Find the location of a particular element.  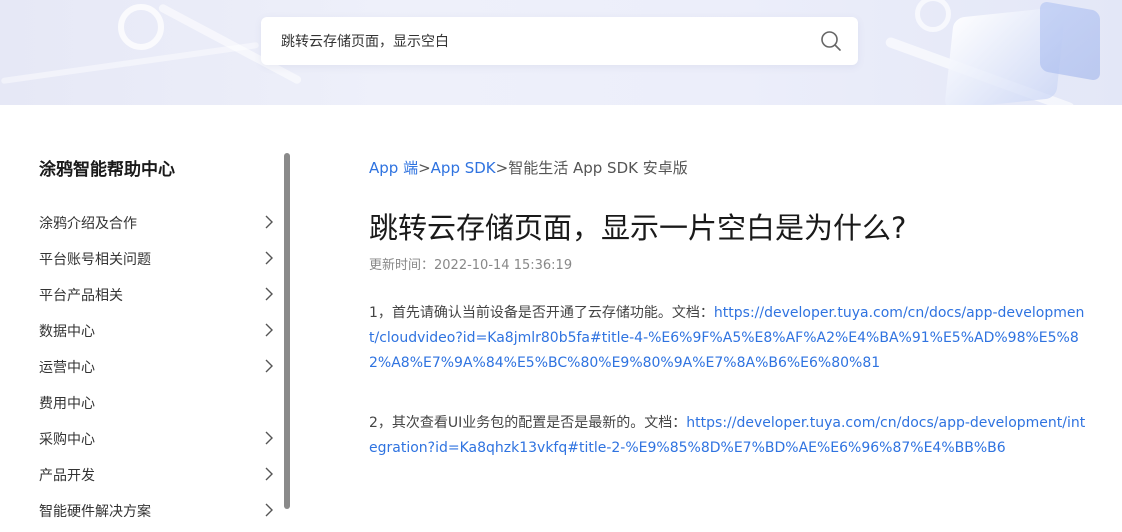

sidebar-item: 产品开发 is located at coordinates (159, 475).